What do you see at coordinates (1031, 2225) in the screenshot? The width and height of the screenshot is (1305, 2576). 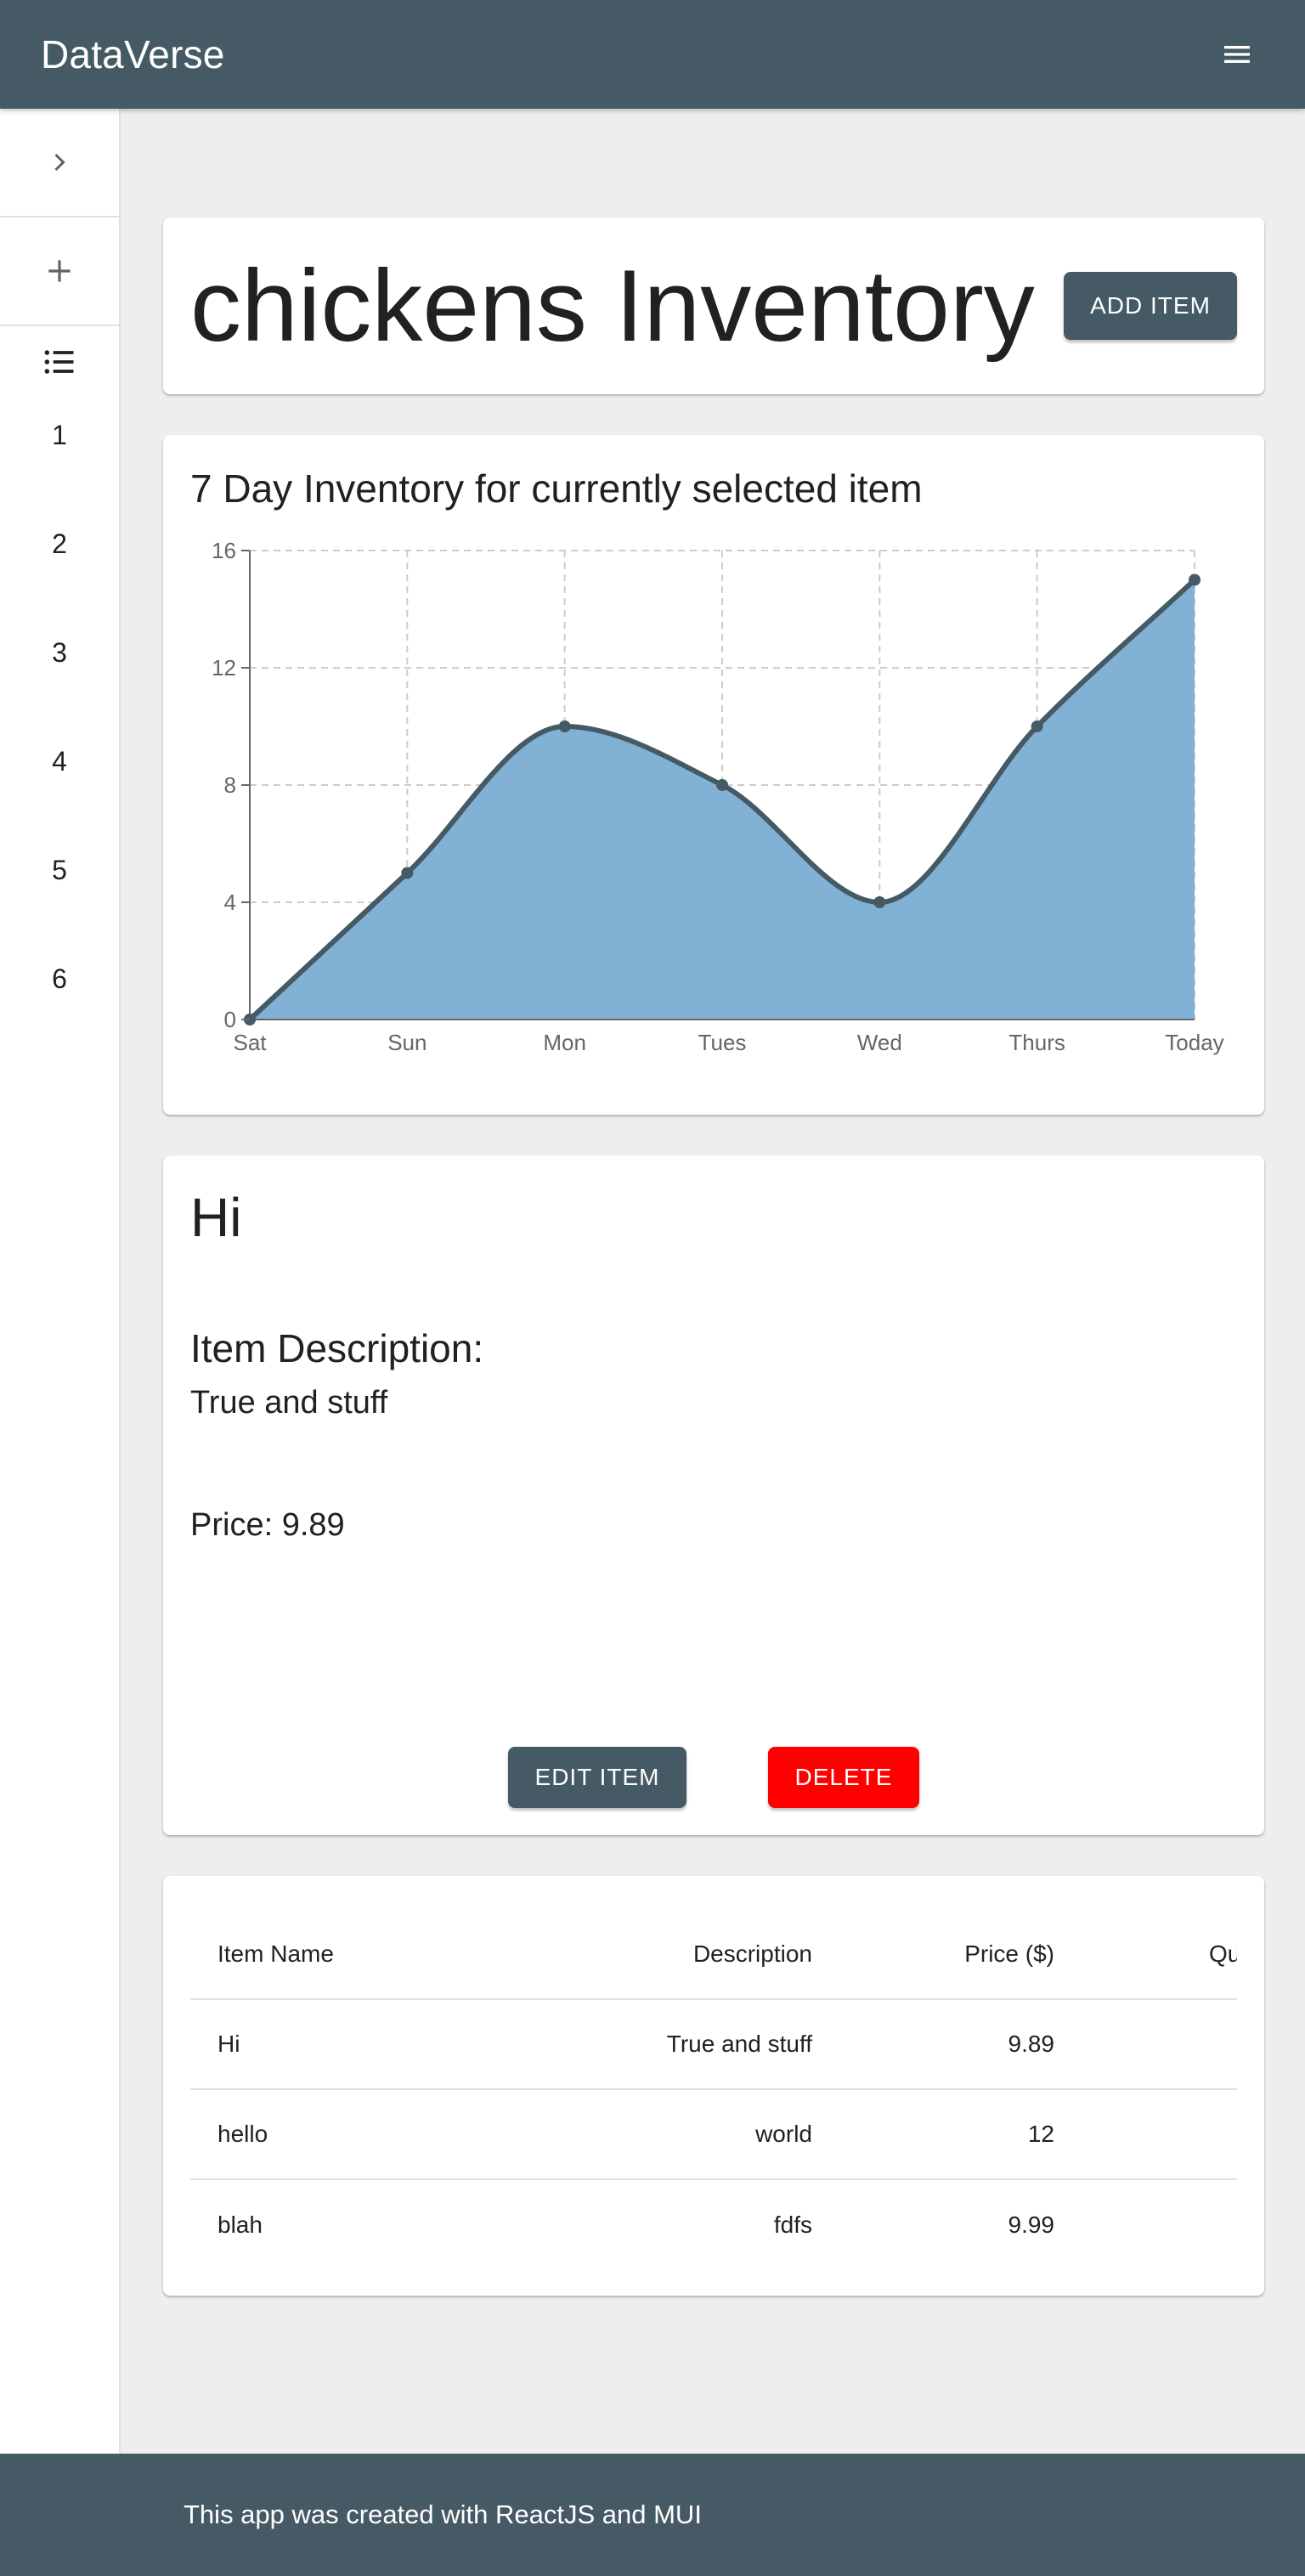 I see `cell-price: 9.99` at bounding box center [1031, 2225].